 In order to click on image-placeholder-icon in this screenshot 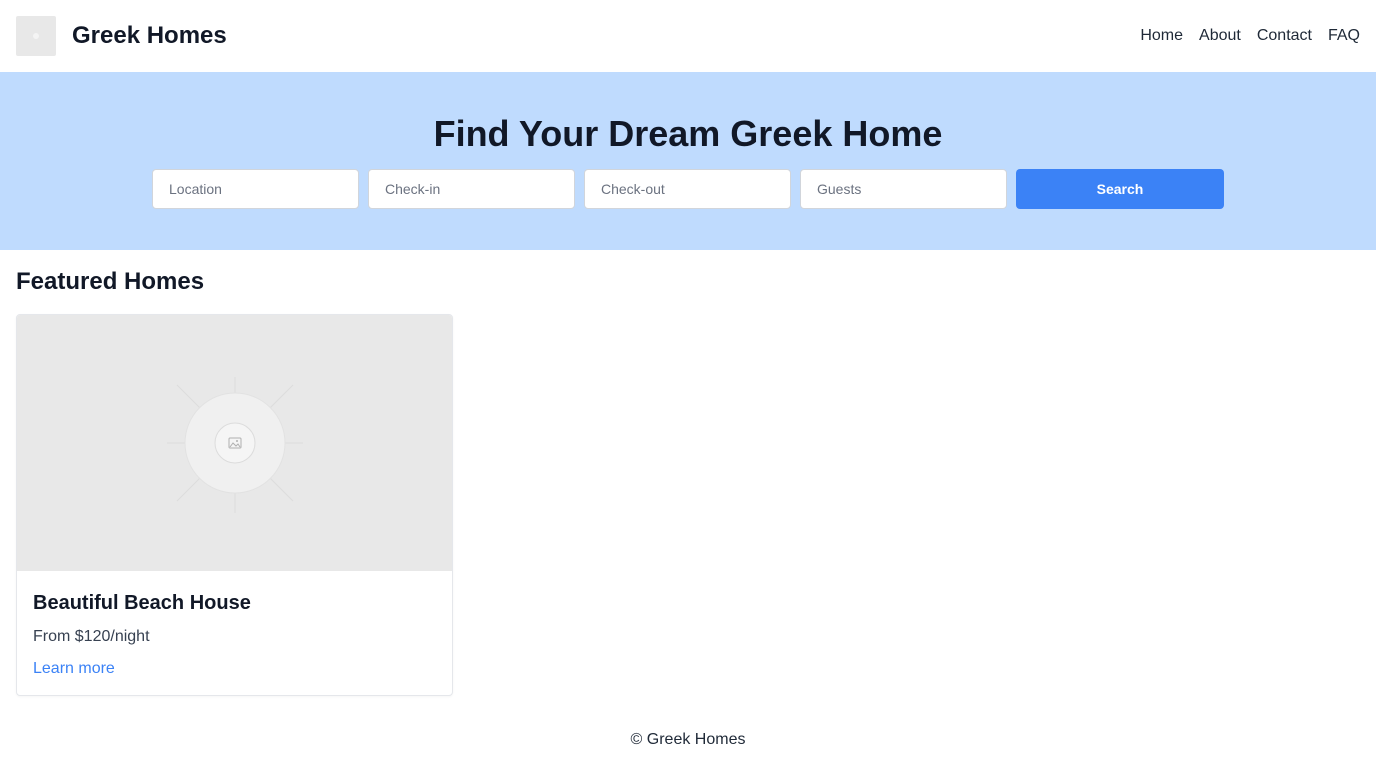, I will do `click(235, 445)`.